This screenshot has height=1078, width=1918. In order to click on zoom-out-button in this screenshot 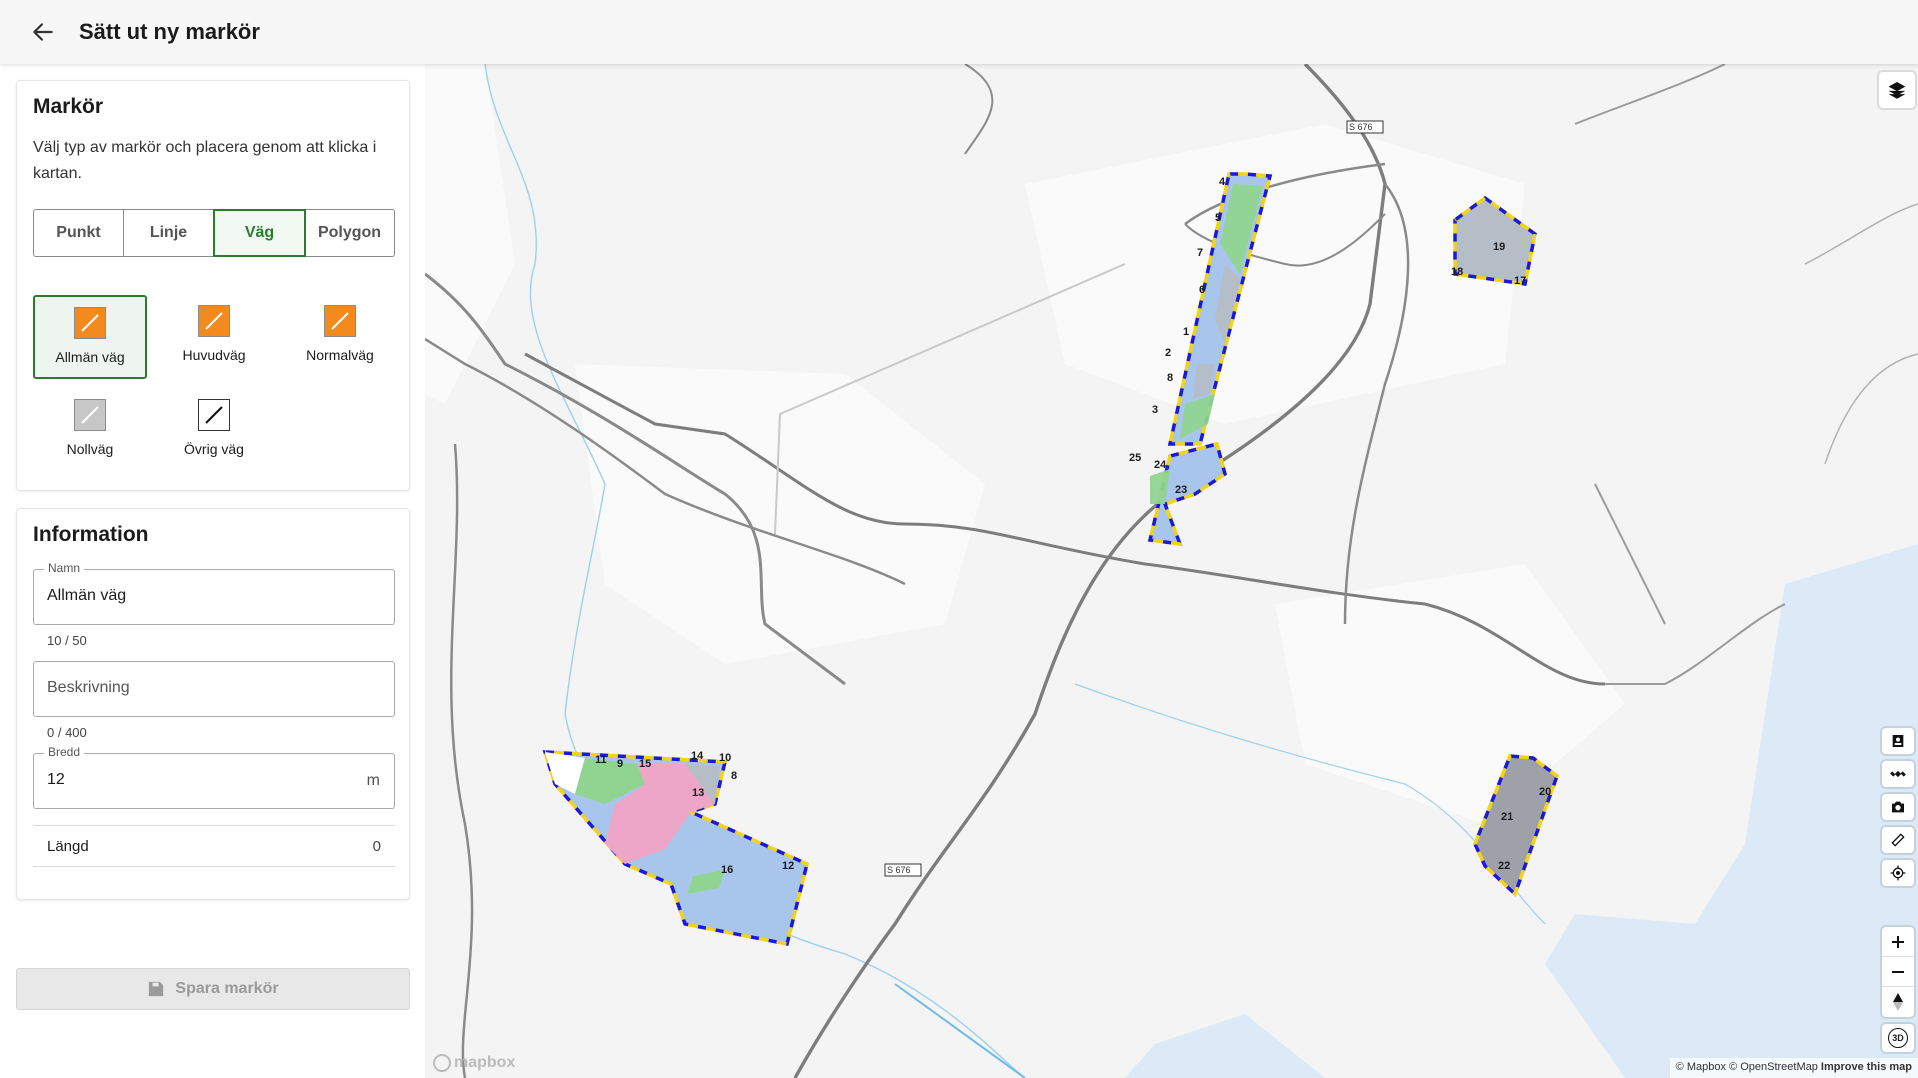, I will do `click(1898, 972)`.